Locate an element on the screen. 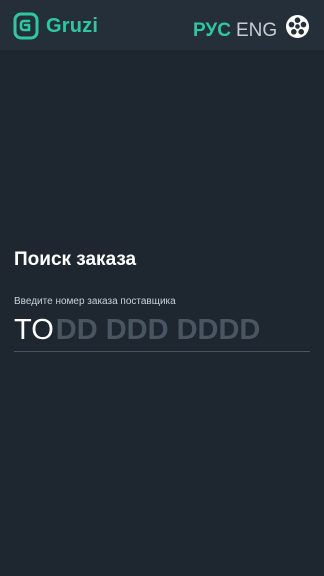 Image resolution: width=324 pixels, height=576 pixels. order-number-input: TODD DDD DDDD is located at coordinates (162, 332).